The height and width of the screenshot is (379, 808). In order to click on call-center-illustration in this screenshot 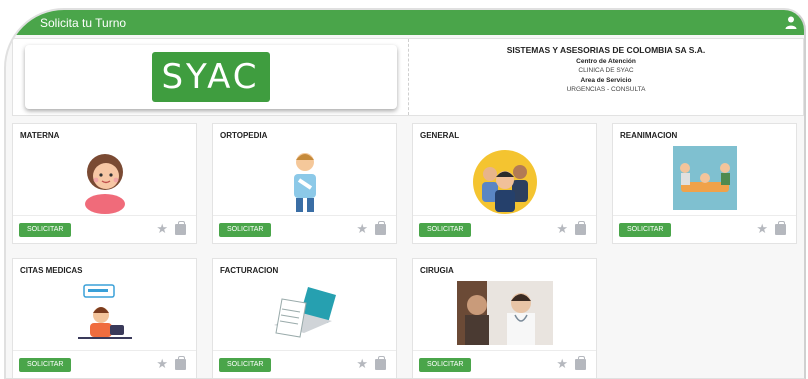, I will do `click(104, 311)`.